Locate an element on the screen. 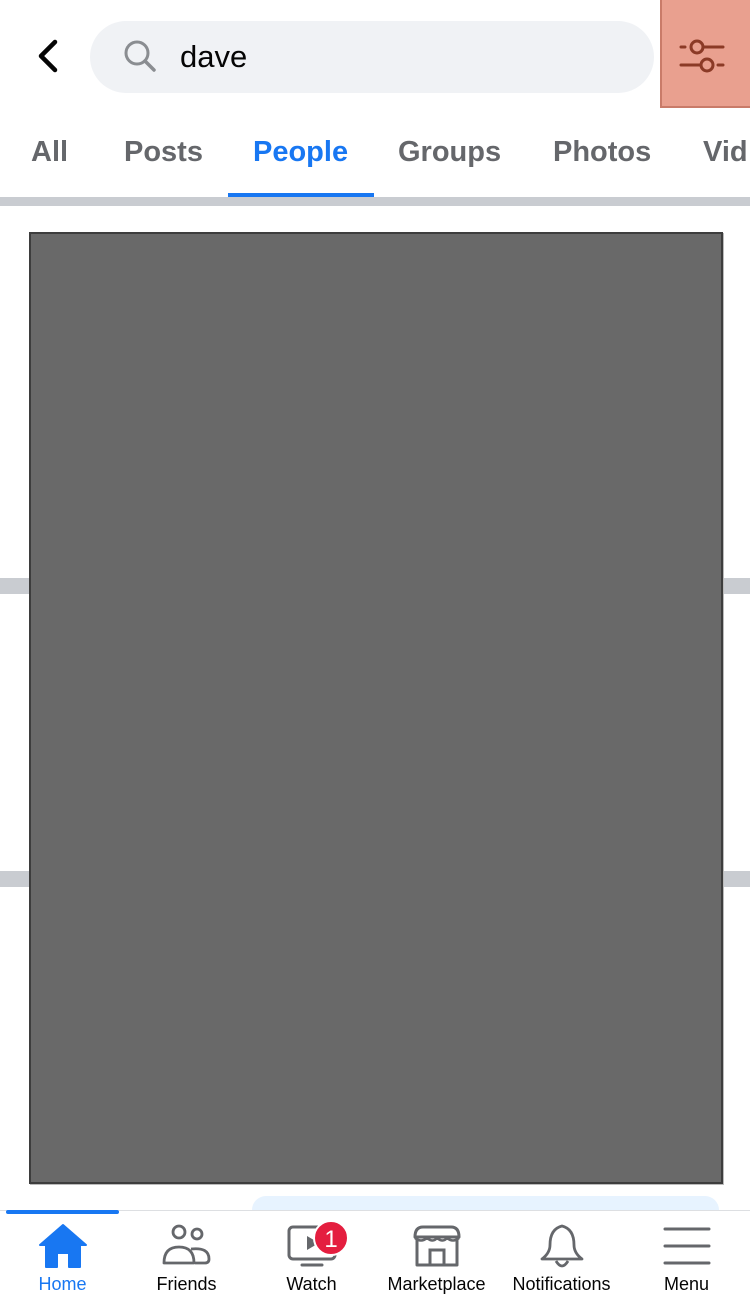 Image resolution: width=750 pixels, height=1299 pixels. friends-icon is located at coordinates (186, 1244).